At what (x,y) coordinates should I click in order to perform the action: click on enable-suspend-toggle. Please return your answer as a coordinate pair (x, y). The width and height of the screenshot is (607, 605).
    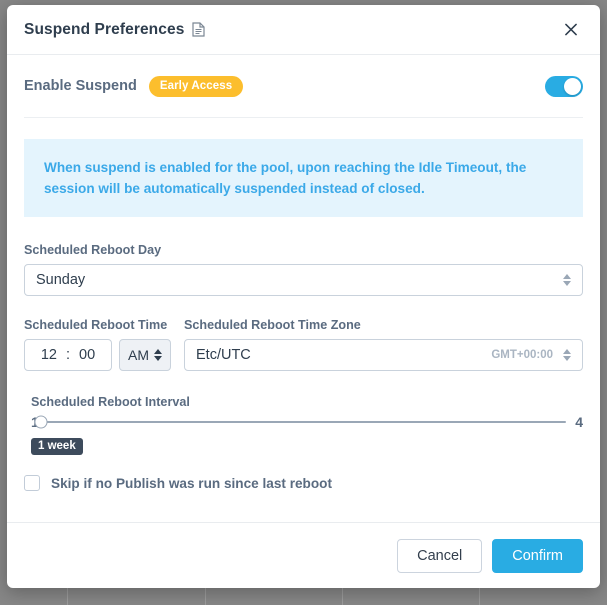
    Looking at the image, I should click on (564, 86).